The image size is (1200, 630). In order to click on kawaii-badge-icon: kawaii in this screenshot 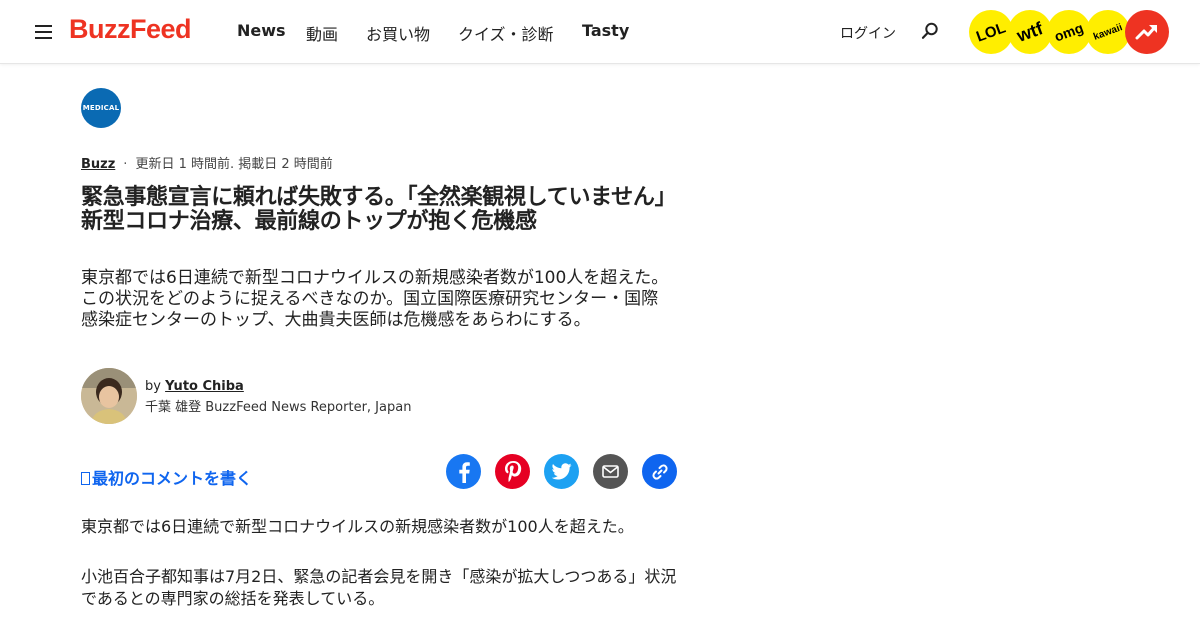, I will do `click(1108, 32)`.